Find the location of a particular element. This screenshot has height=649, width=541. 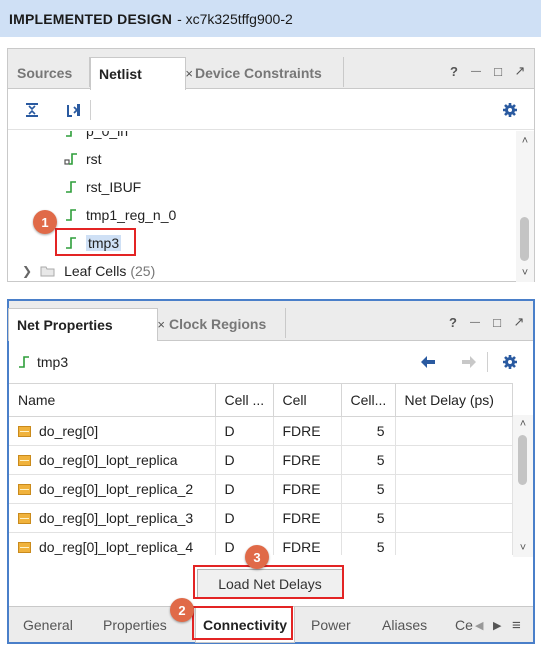

net-title-row: tmp3 is located at coordinates (271, 362).